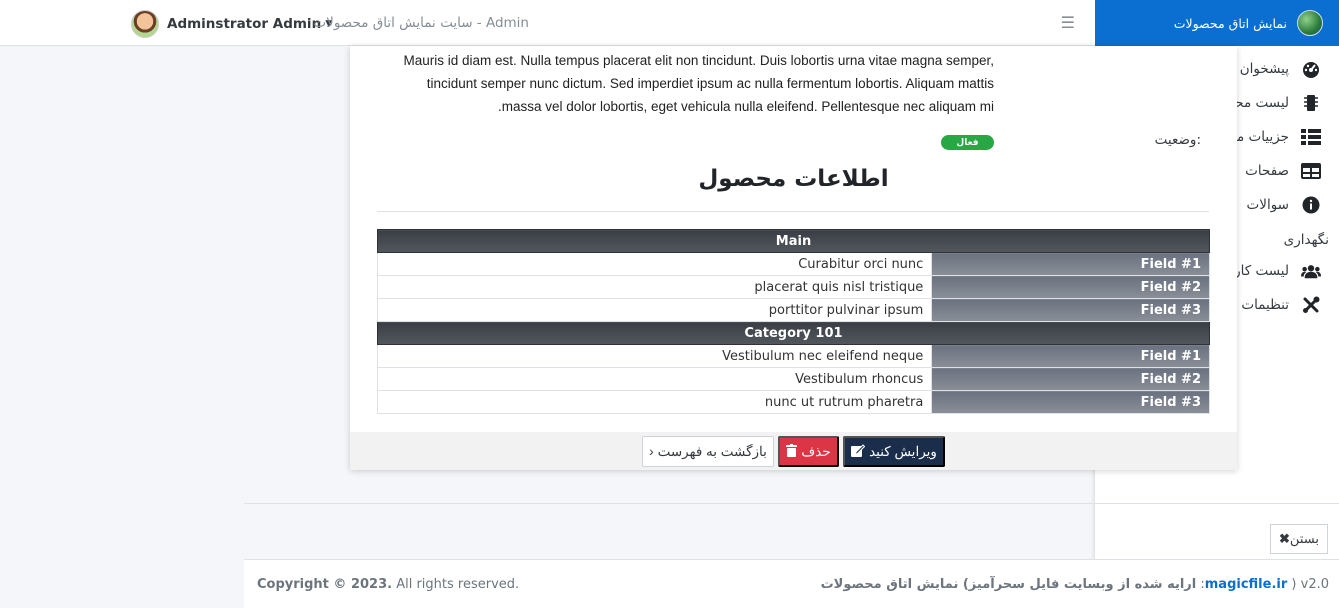  What do you see at coordinates (1311, 137) in the screenshot?
I see `table-list-icon` at bounding box center [1311, 137].